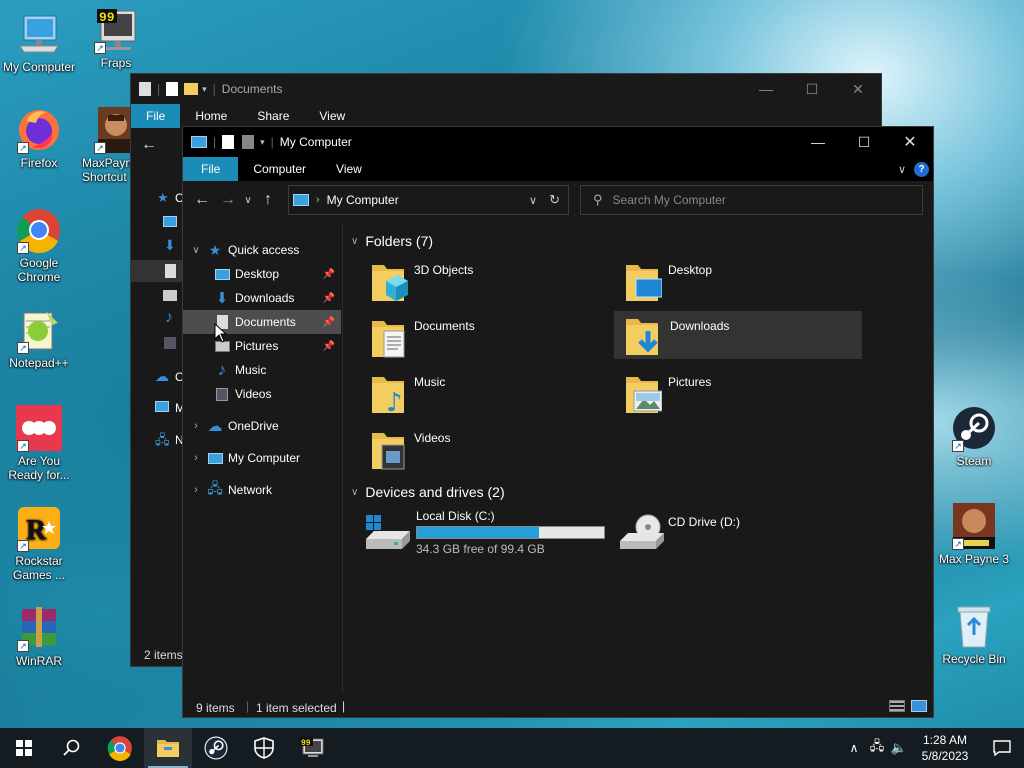 This screenshot has width=1024, height=768. What do you see at coordinates (196, 250) in the screenshot?
I see `chevron-down-icon: ∨` at bounding box center [196, 250].